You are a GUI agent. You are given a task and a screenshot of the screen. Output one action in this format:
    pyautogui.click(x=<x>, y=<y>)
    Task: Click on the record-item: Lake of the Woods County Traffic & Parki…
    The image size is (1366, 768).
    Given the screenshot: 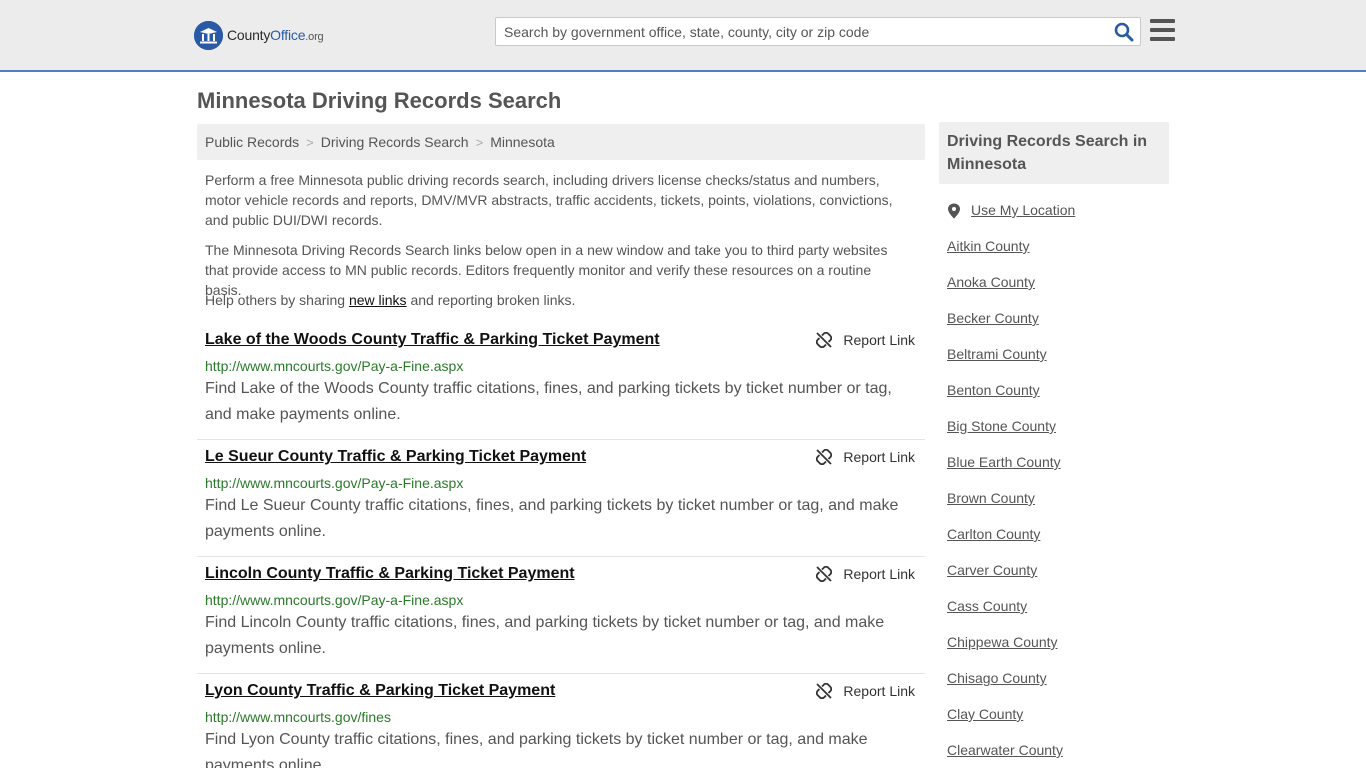 What is the action you would take?
    pyautogui.click(x=561, y=381)
    